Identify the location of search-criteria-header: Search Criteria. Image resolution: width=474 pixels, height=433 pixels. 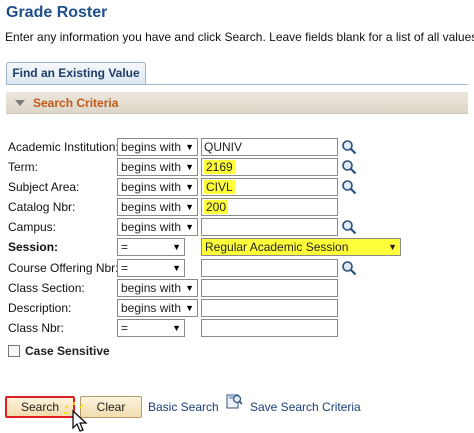
(237, 103).